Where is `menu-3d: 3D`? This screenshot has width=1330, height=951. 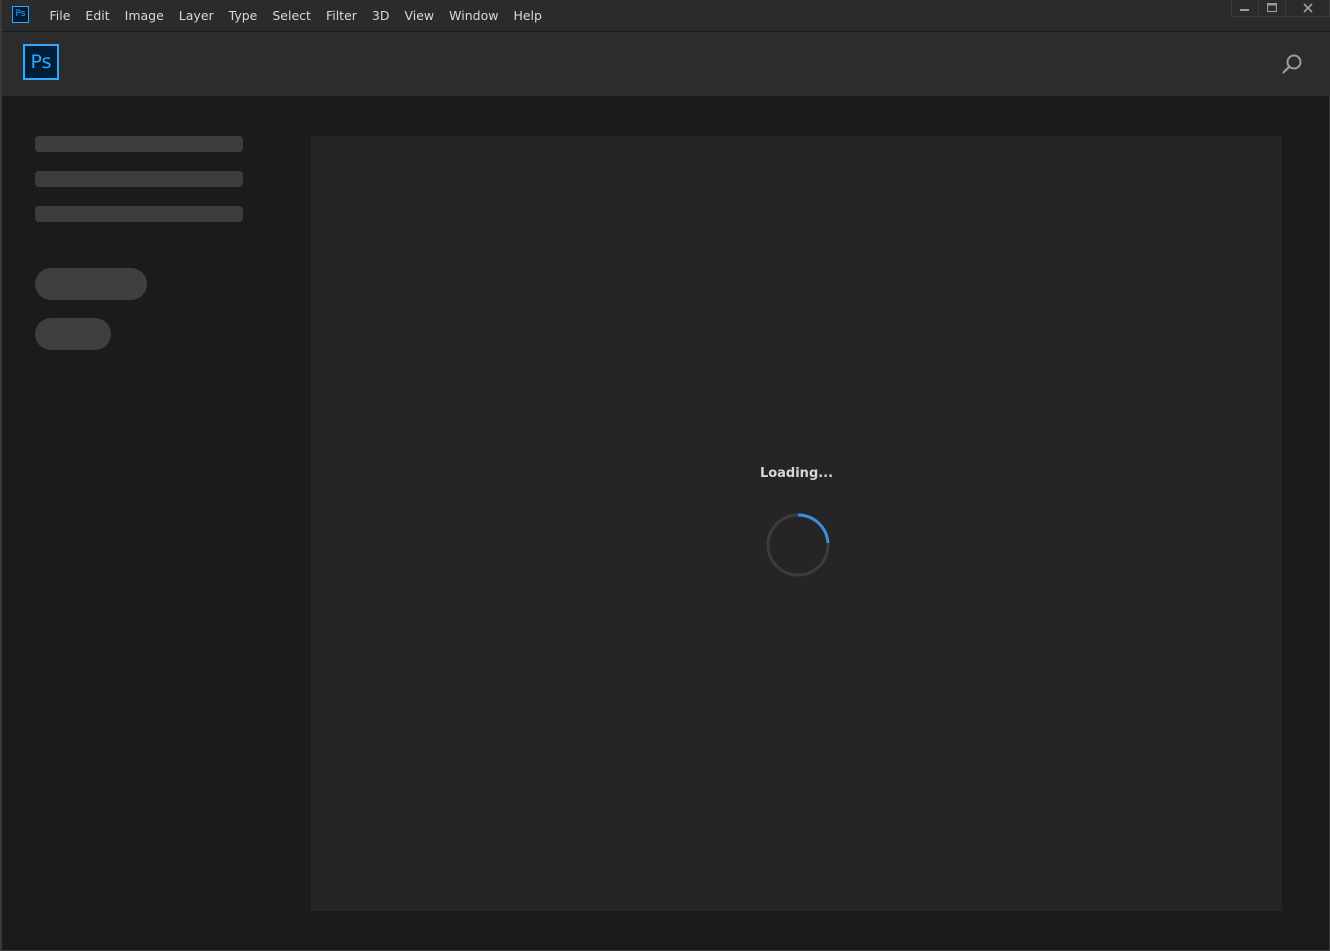
menu-3d: 3D is located at coordinates (380, 15).